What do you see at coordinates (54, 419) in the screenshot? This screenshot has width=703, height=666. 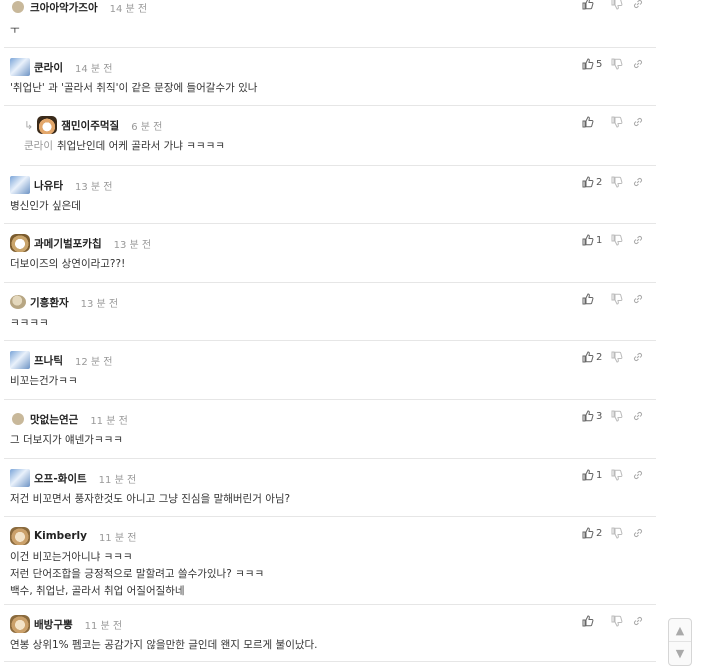 I see `comment-author: 맛없는연근` at bounding box center [54, 419].